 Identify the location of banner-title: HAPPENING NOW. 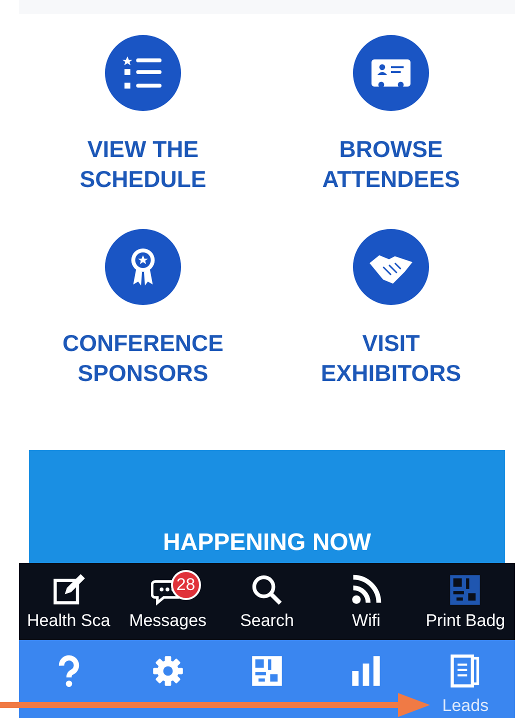
(266, 543).